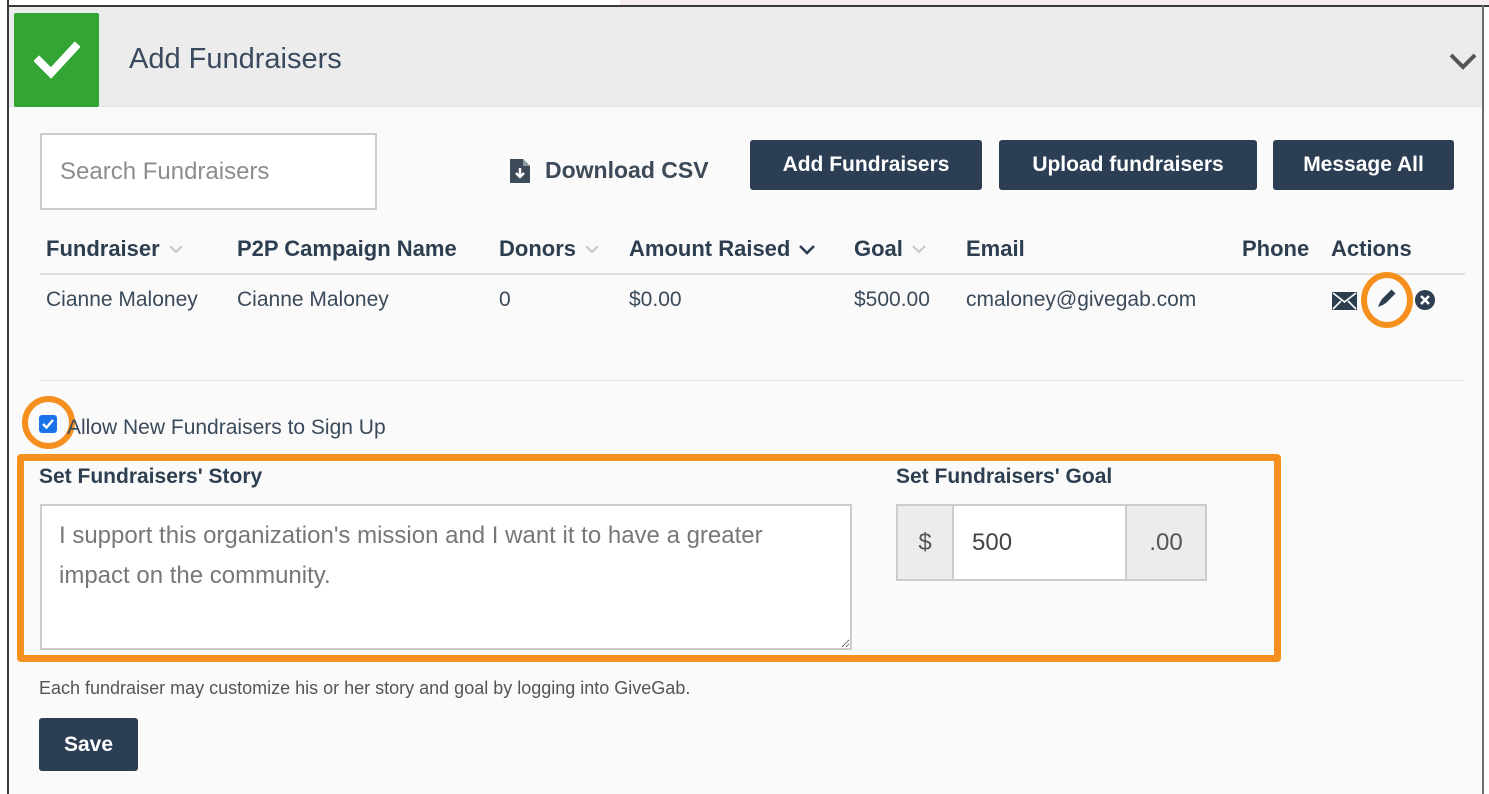 Image resolution: width=1489 pixels, height=794 pixels. Describe the element at coordinates (1128, 165) in the screenshot. I see `upload-fundraisers-button: Upload fundraisers` at that location.